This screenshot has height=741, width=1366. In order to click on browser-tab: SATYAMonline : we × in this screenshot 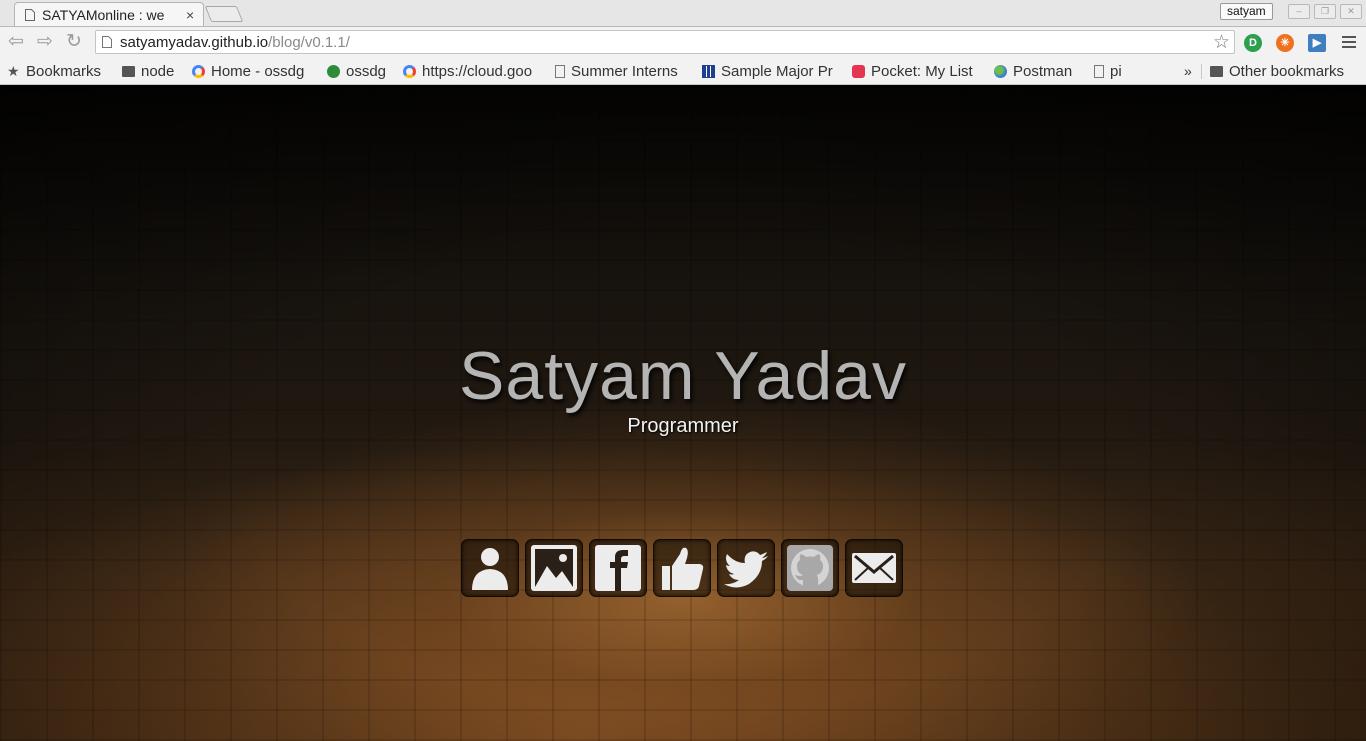, I will do `click(109, 14)`.